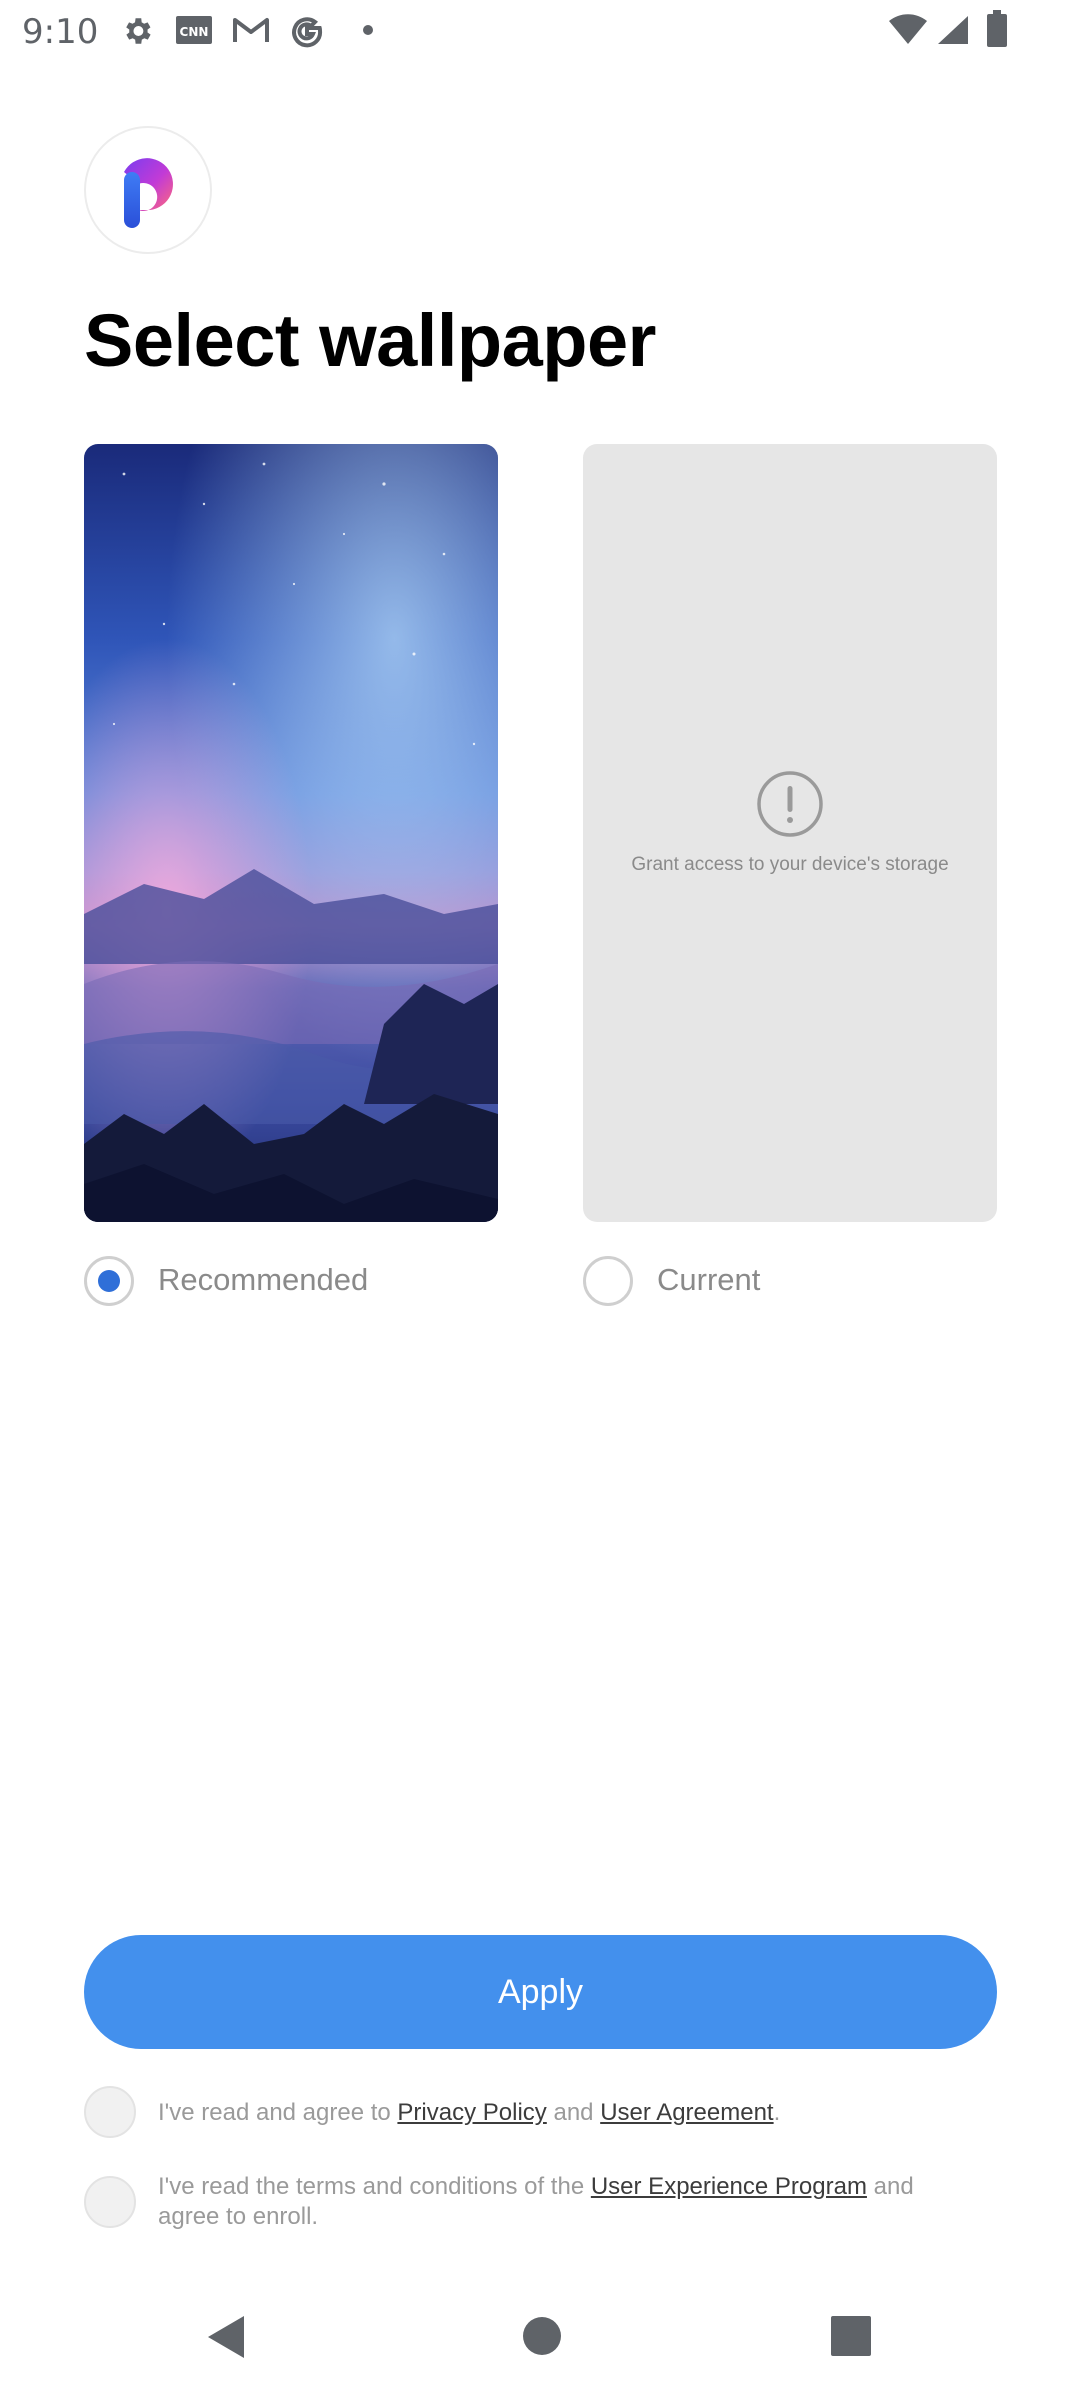 The image size is (1080, 2400). Describe the element at coordinates (953, 30) in the screenshot. I see `signal-icon` at that location.